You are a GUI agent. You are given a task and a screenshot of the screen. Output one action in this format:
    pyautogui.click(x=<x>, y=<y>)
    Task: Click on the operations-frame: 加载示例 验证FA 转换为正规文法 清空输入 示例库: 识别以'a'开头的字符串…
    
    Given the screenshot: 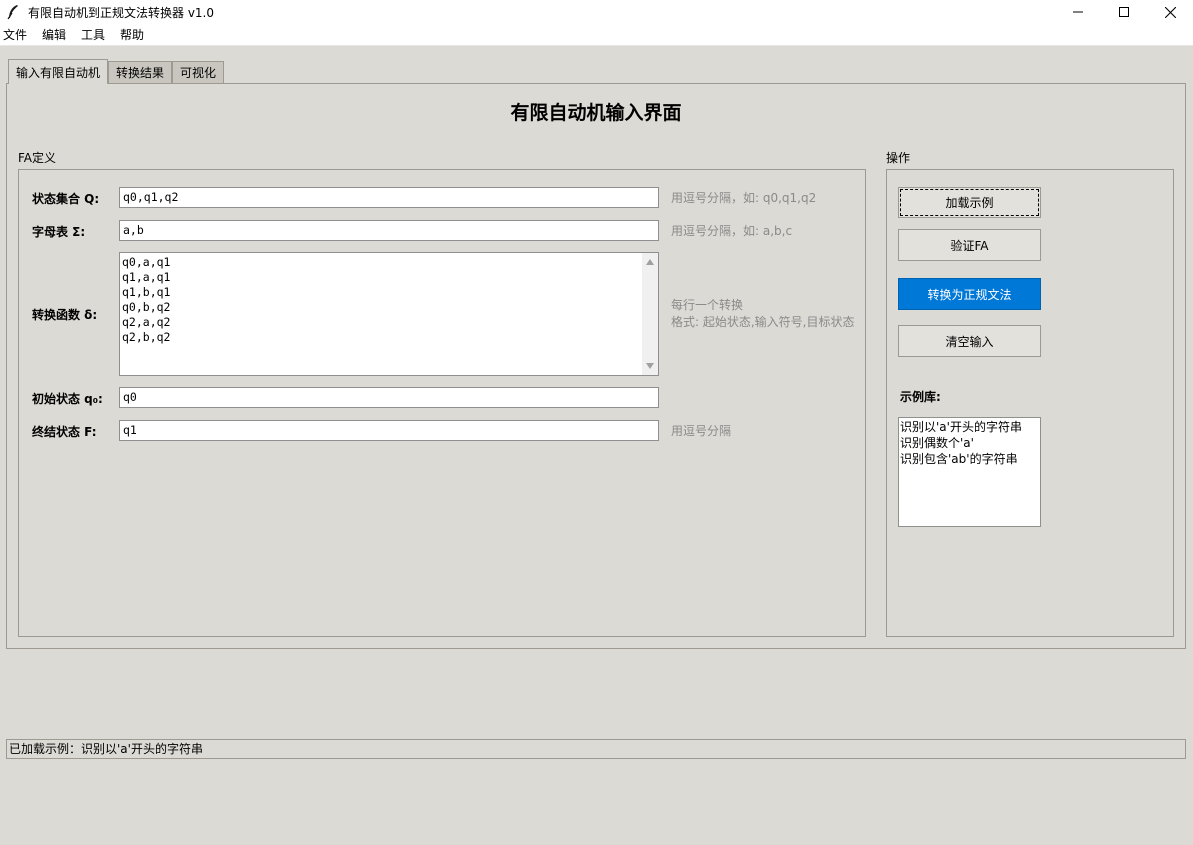 What is the action you would take?
    pyautogui.click(x=1030, y=403)
    